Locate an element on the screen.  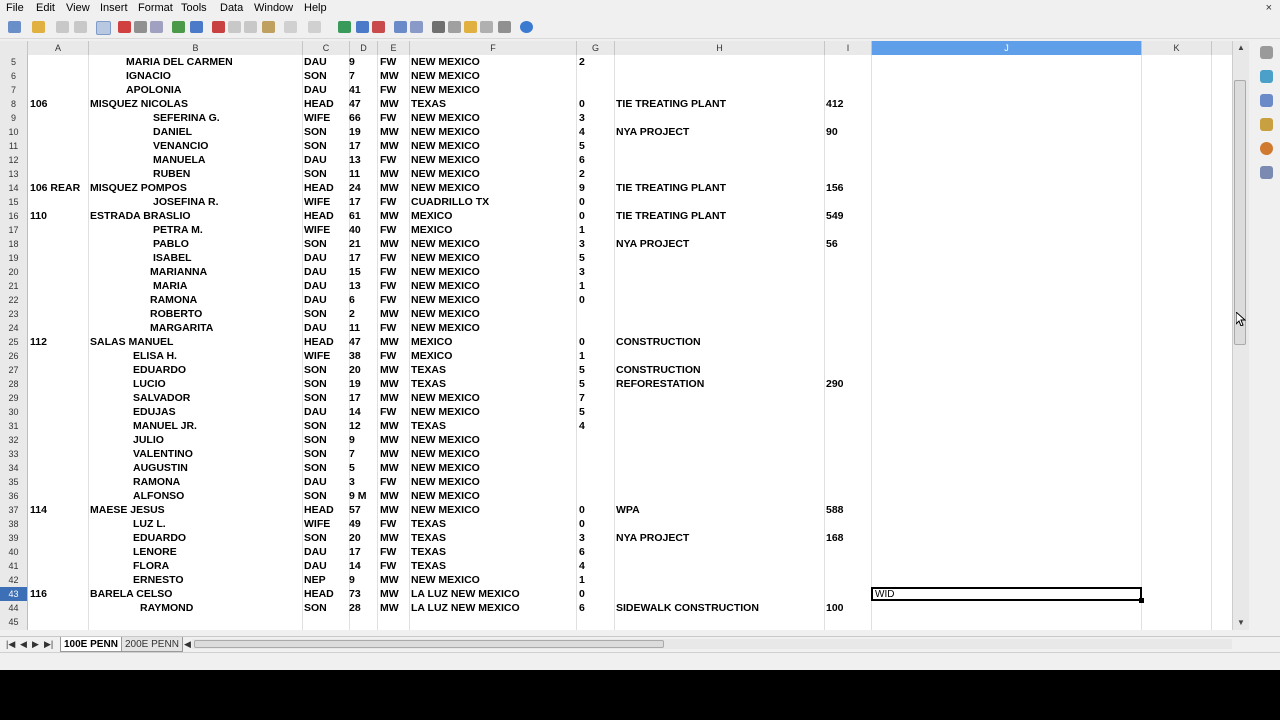
row-header: 21 is located at coordinates (14, 286).